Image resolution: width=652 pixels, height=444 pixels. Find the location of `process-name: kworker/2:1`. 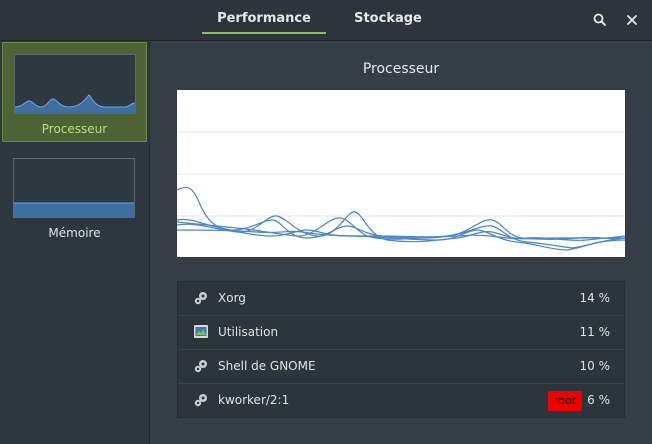

process-name: kworker/2:1 is located at coordinates (254, 400).